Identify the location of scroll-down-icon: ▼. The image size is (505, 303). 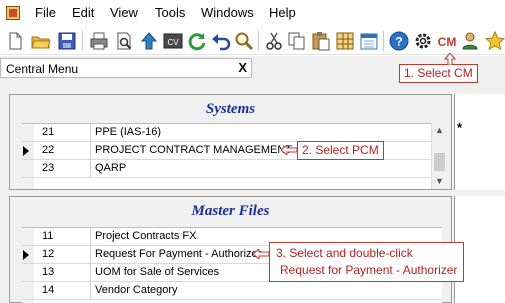
(439, 181).